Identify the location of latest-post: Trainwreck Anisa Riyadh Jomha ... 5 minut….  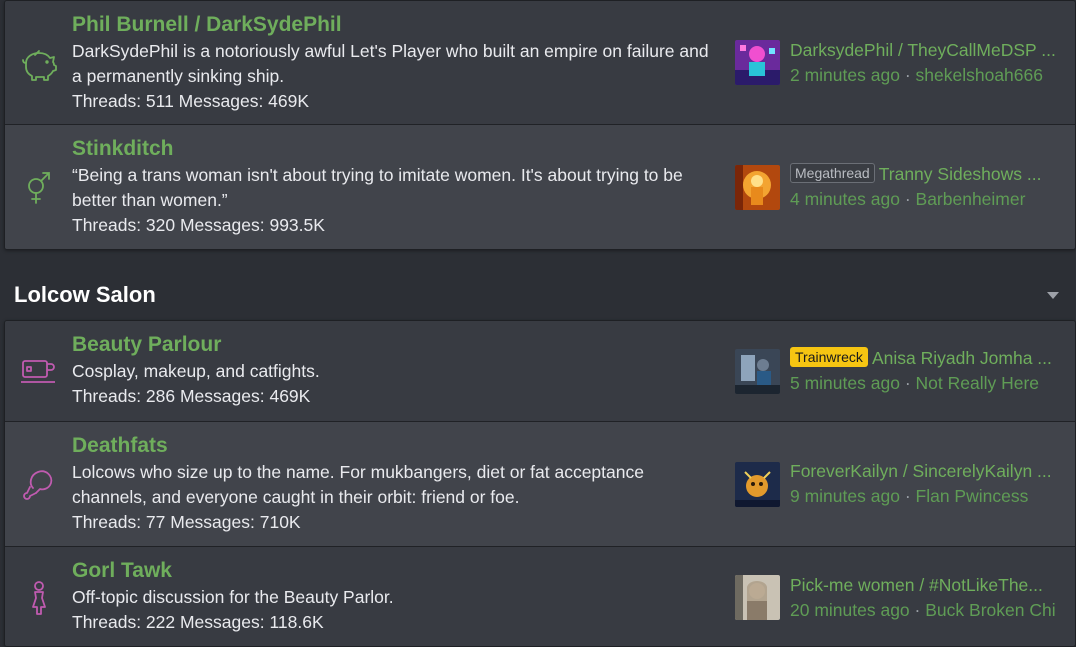
(904, 371).